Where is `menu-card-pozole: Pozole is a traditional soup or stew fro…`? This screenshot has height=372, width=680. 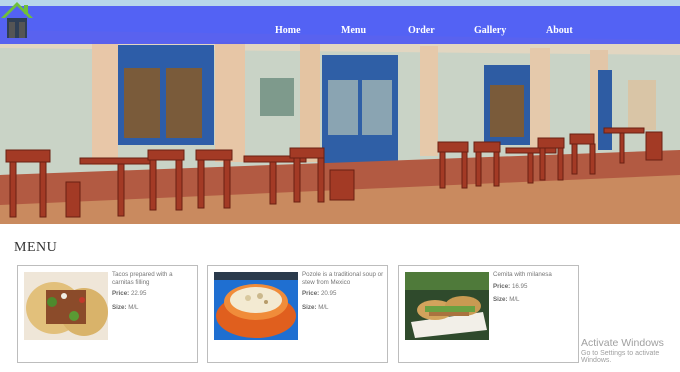
menu-card-pozole: Pozole is a traditional soup or stew fro… is located at coordinates (297, 314).